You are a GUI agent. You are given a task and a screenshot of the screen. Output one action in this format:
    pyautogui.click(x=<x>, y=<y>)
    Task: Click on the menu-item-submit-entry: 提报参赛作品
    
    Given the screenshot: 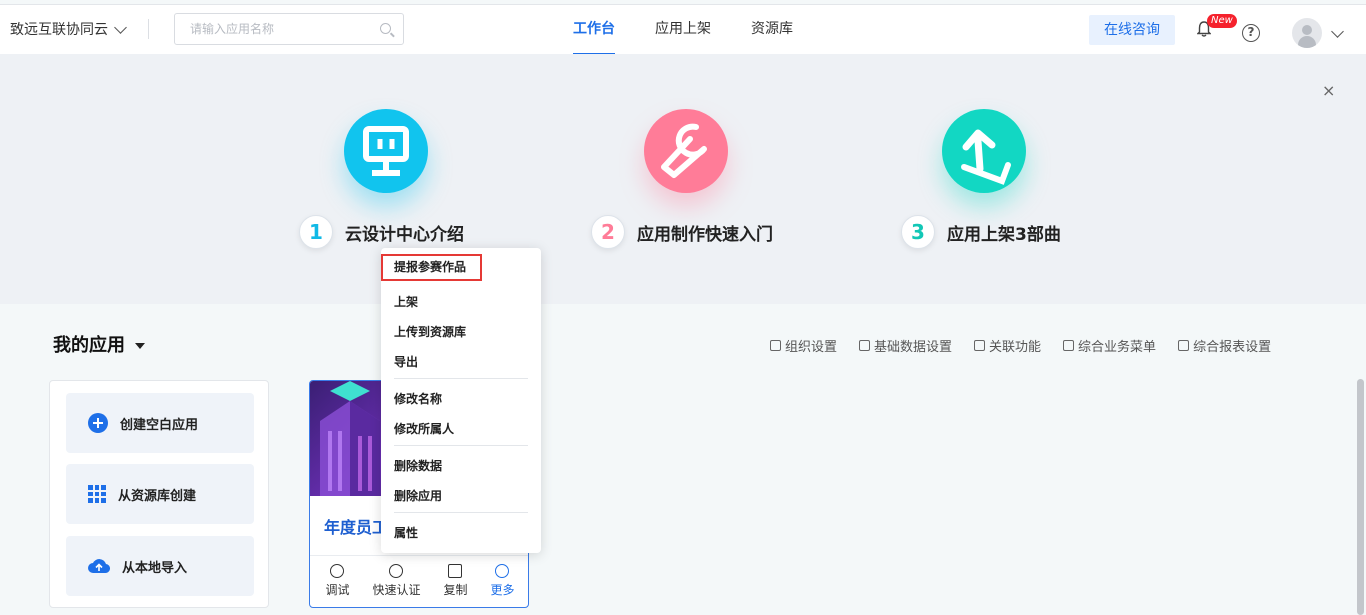 What is the action you would take?
    pyautogui.click(x=431, y=267)
    